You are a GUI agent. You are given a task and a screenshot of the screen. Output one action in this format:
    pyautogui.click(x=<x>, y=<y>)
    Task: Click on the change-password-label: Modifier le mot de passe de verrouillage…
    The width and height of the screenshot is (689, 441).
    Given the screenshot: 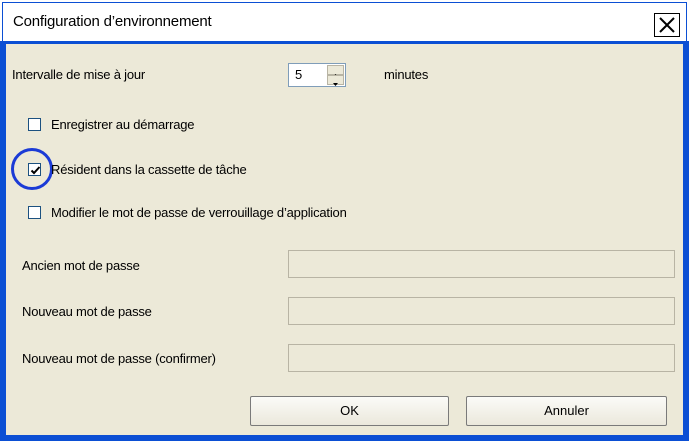 What is the action you would take?
    pyautogui.click(x=199, y=212)
    